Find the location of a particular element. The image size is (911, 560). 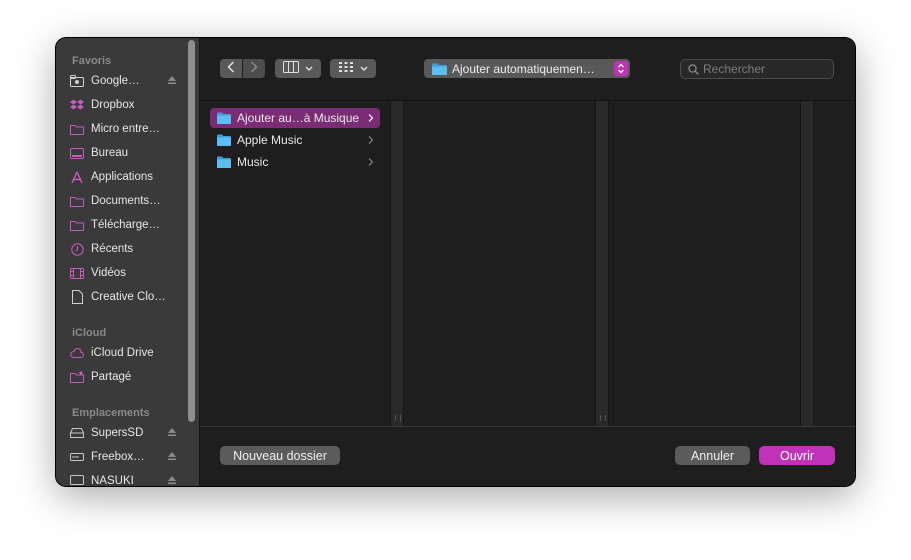

display-icon is located at coordinates (77, 480).